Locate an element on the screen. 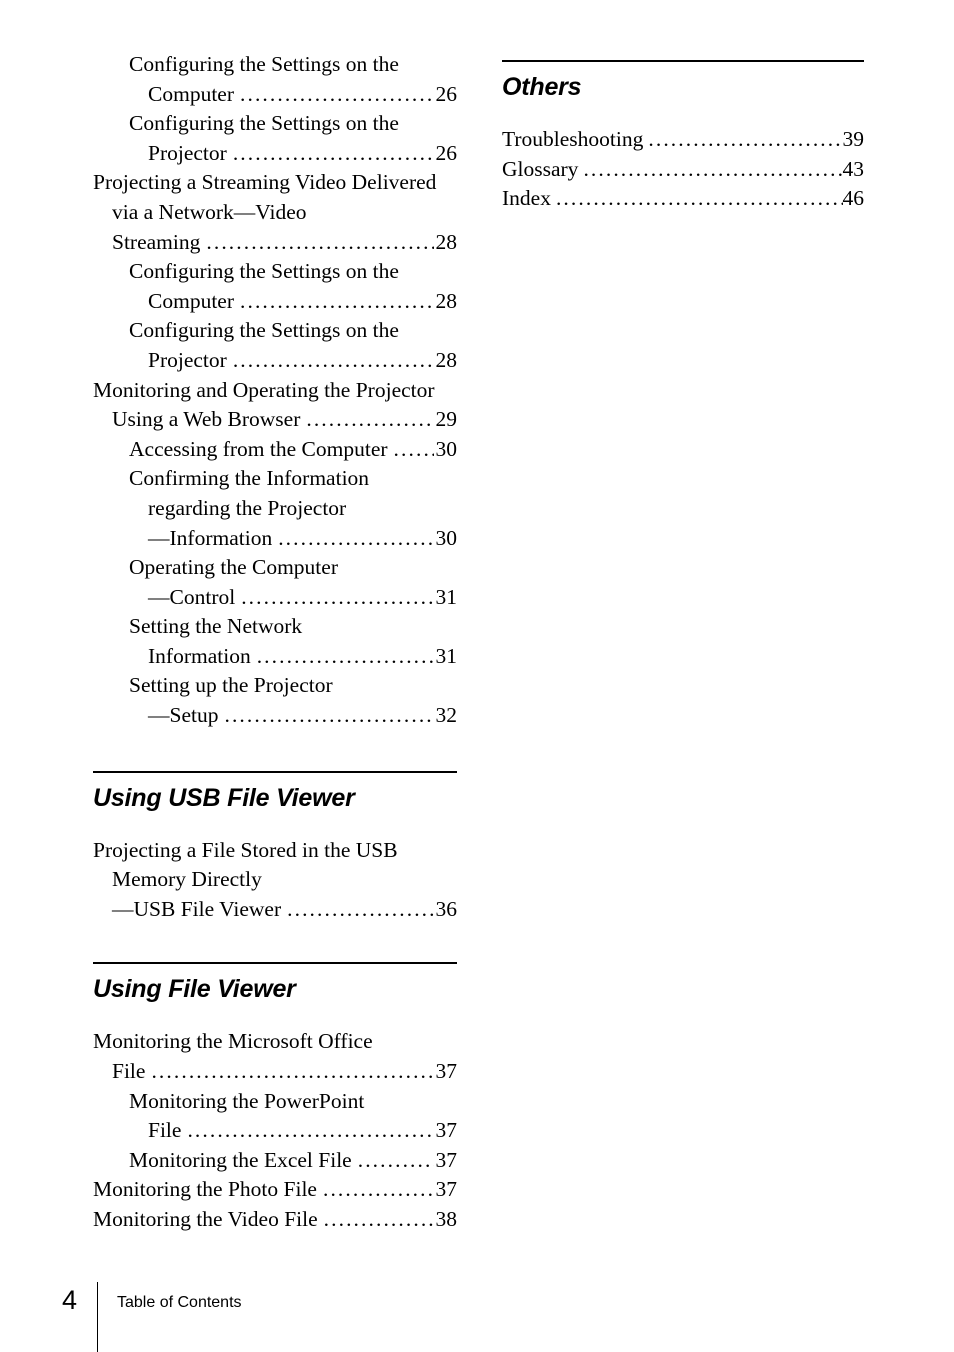 The image size is (954, 1352). section-heading: Others is located at coordinates (542, 87).